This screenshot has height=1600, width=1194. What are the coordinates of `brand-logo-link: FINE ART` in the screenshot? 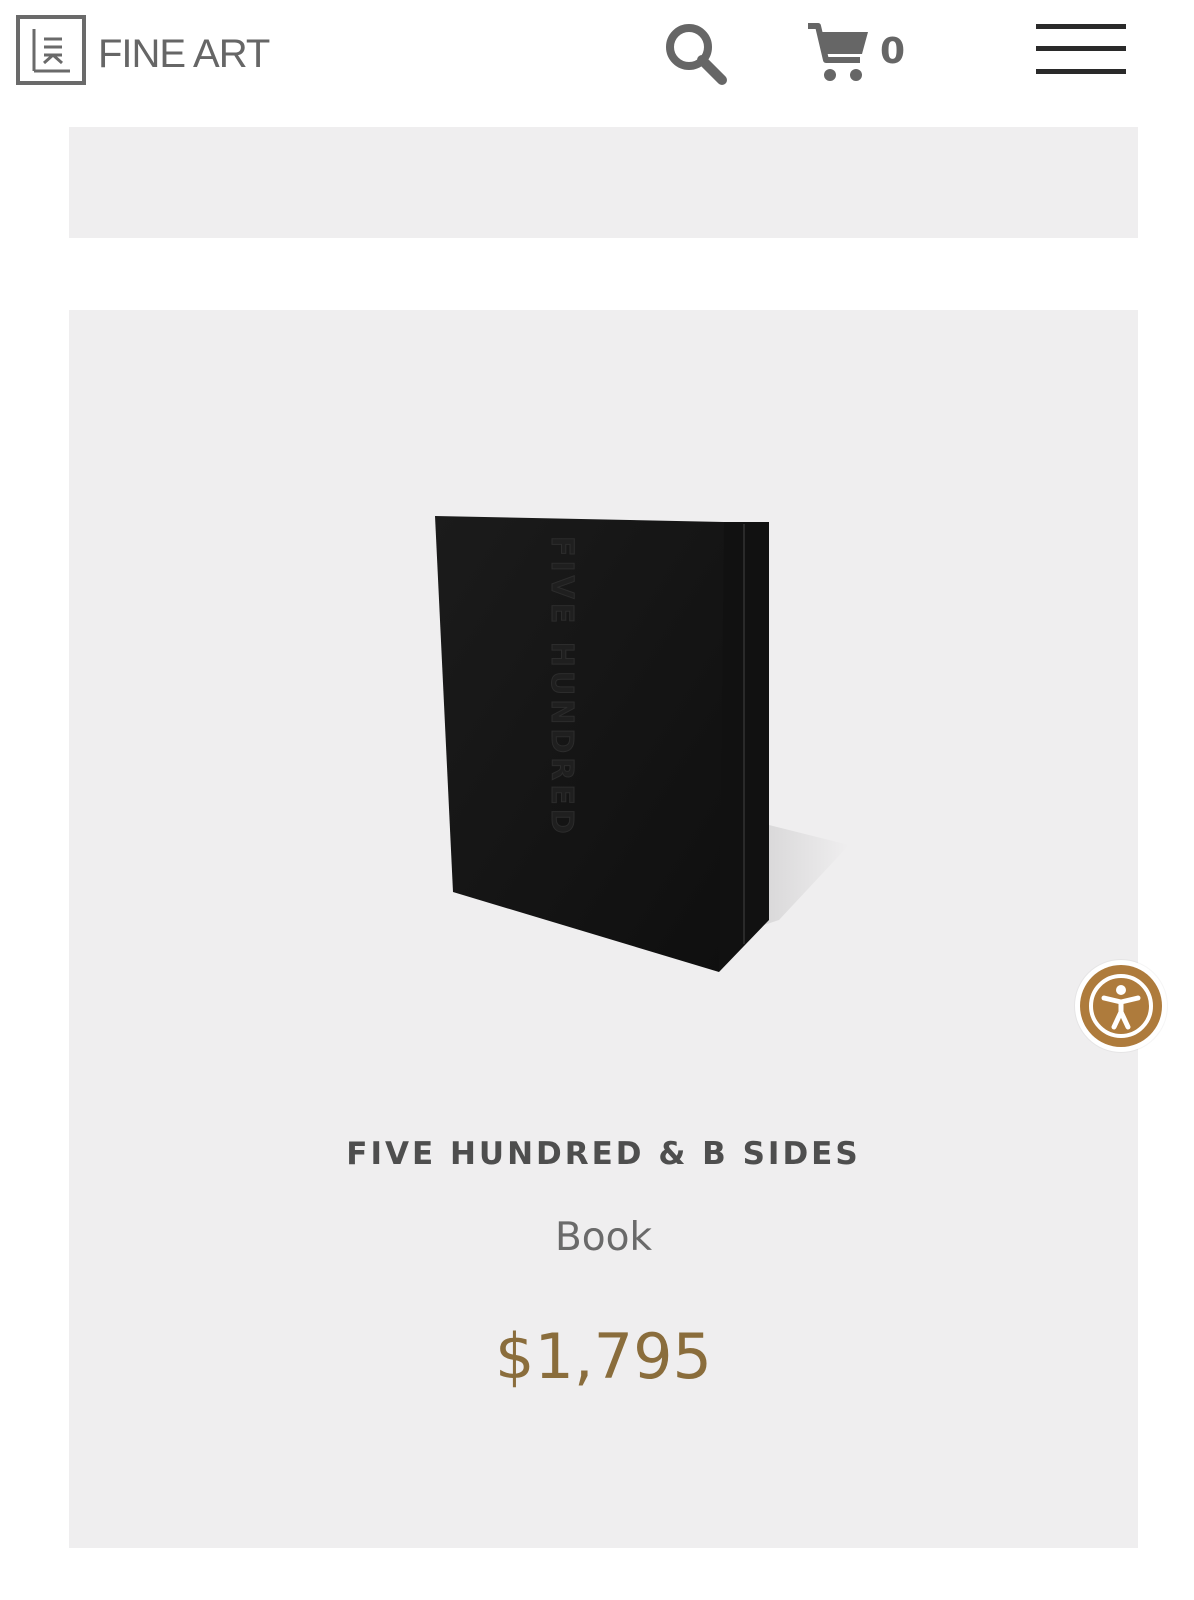 It's located at (143, 50).